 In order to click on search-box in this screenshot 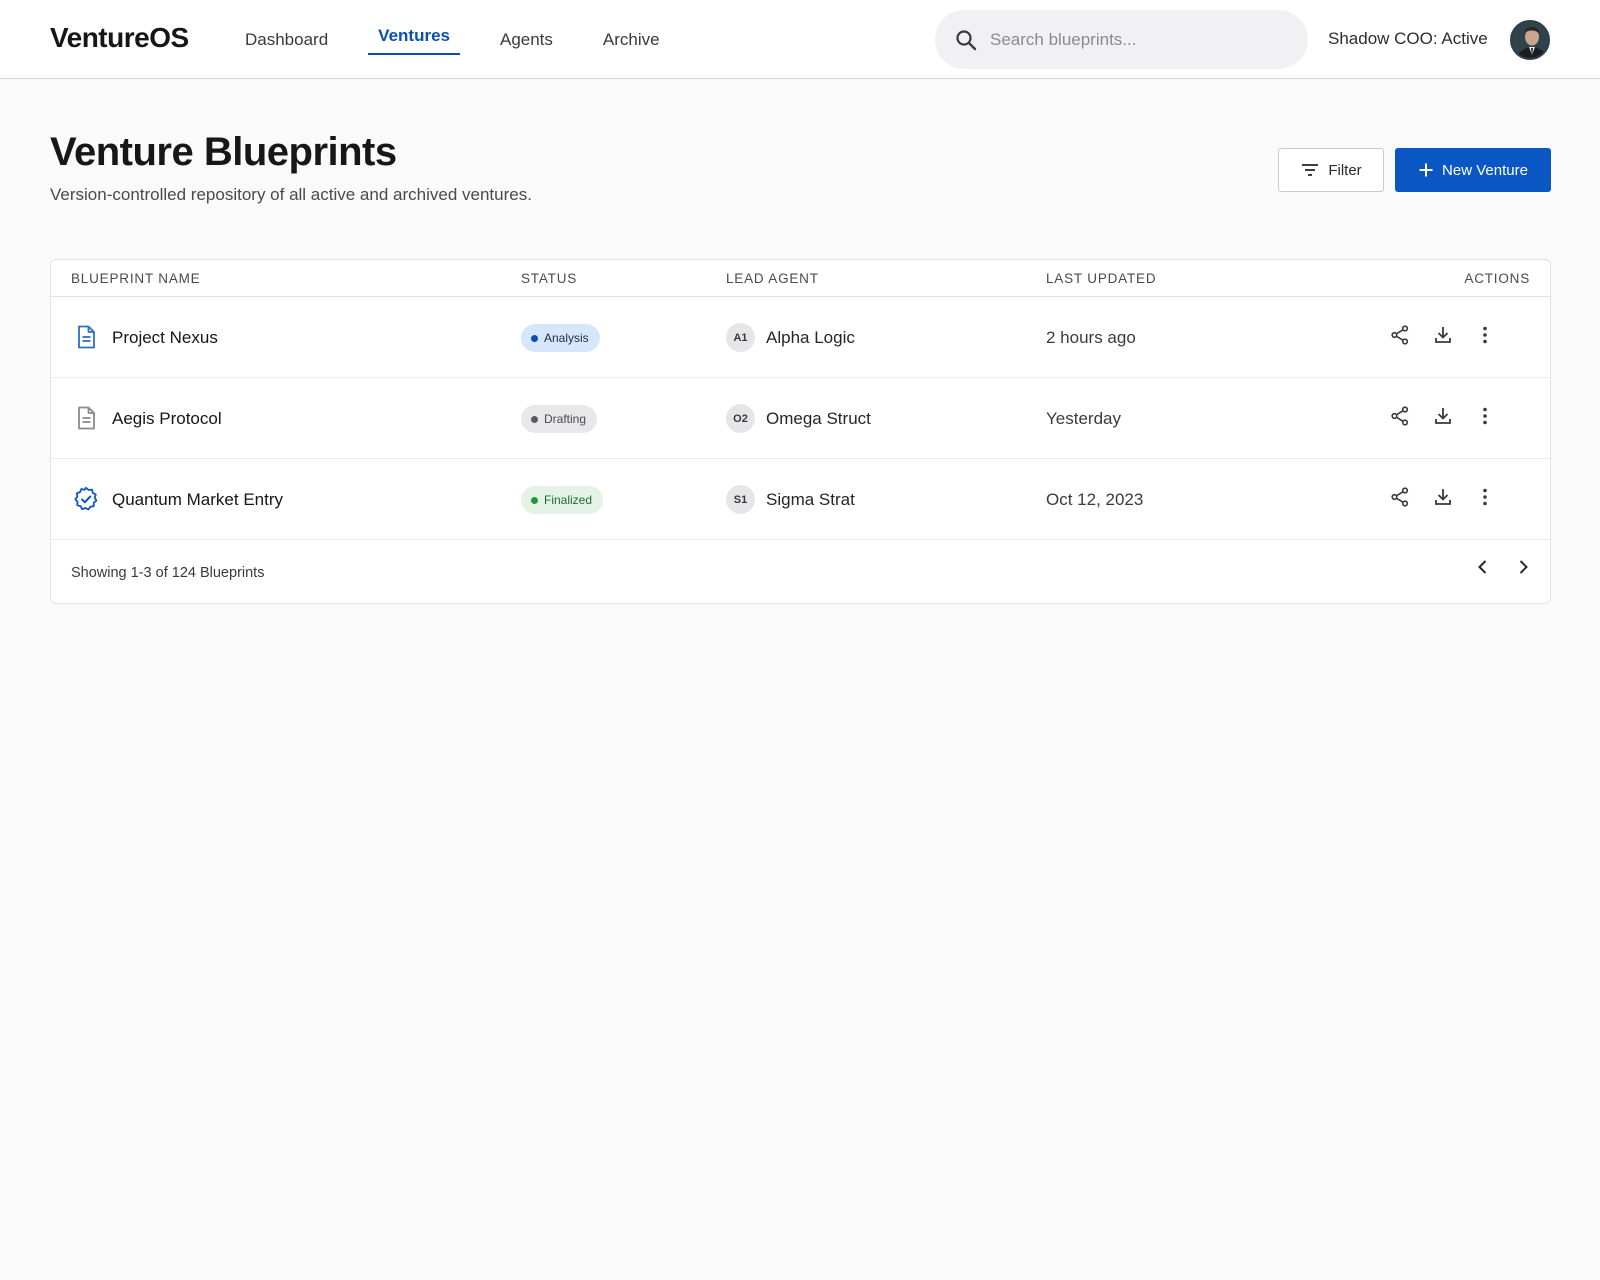, I will do `click(1121, 39)`.